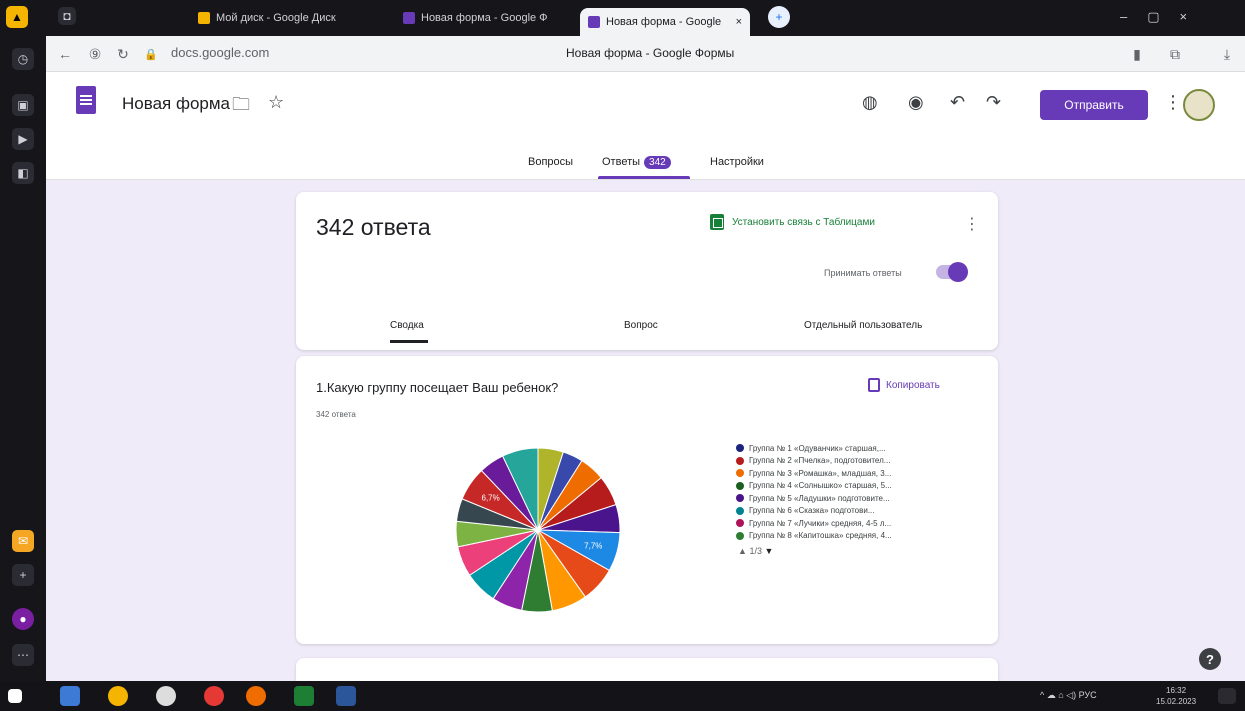 This screenshot has width=1245, height=711. Describe the element at coordinates (23, 358) in the screenshot. I see `browser-sidebar: ◷ ▣ ▶ ◧ ✉ + ● ⋯` at that location.